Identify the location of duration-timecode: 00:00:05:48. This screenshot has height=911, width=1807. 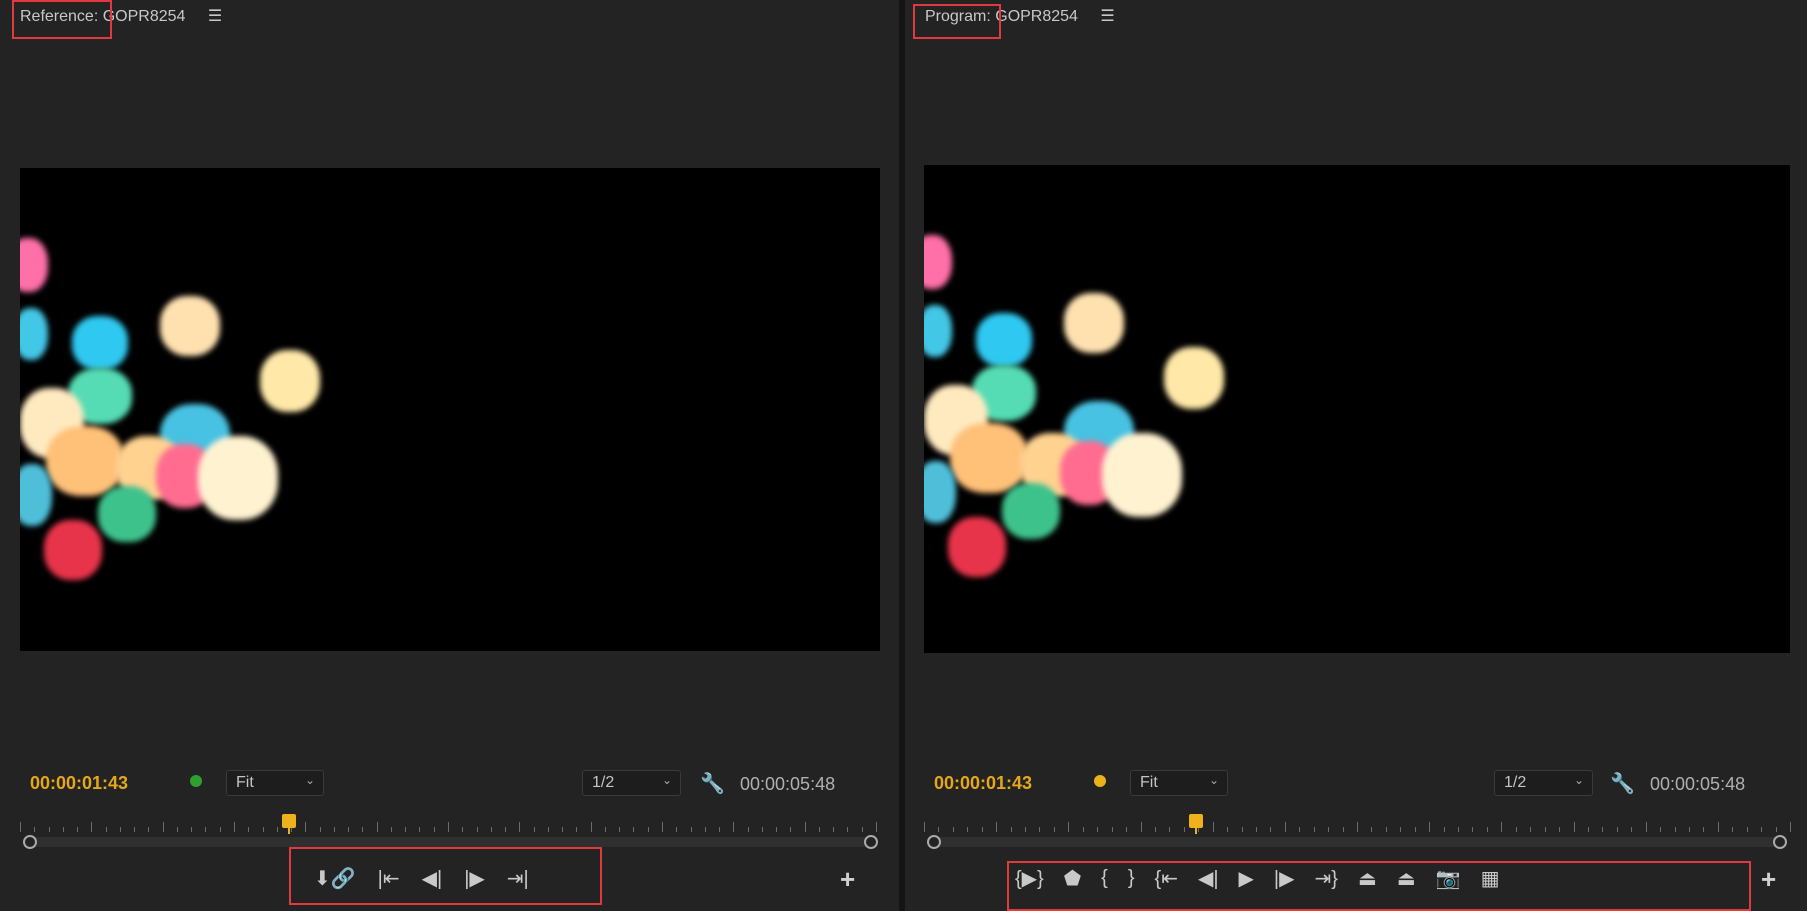
(788, 784).